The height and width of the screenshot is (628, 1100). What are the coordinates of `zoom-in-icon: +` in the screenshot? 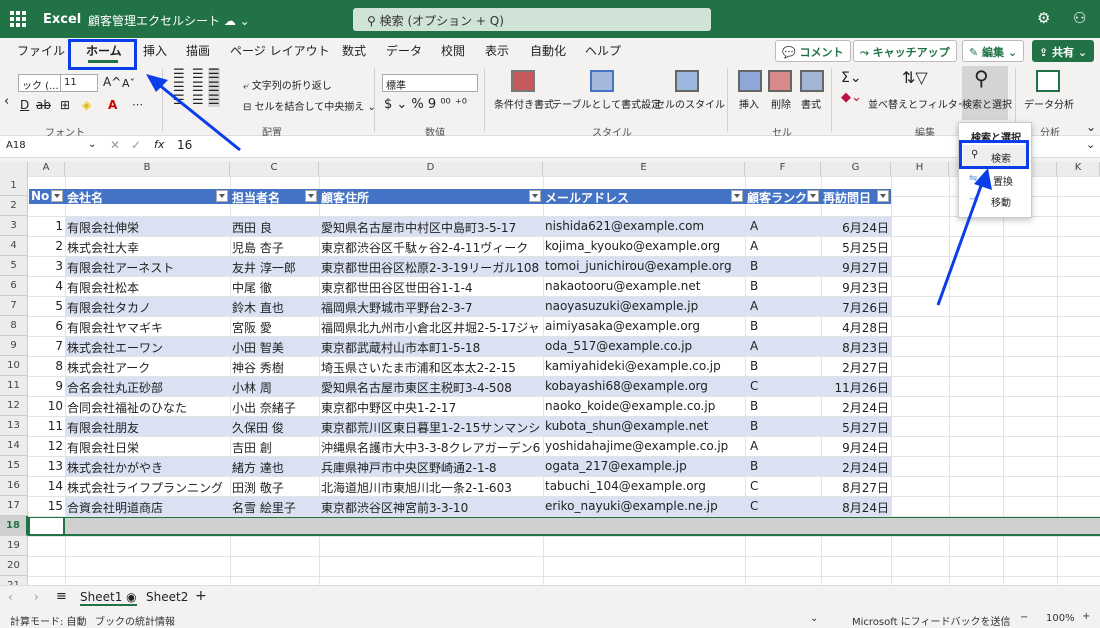 It's located at (1086, 616).